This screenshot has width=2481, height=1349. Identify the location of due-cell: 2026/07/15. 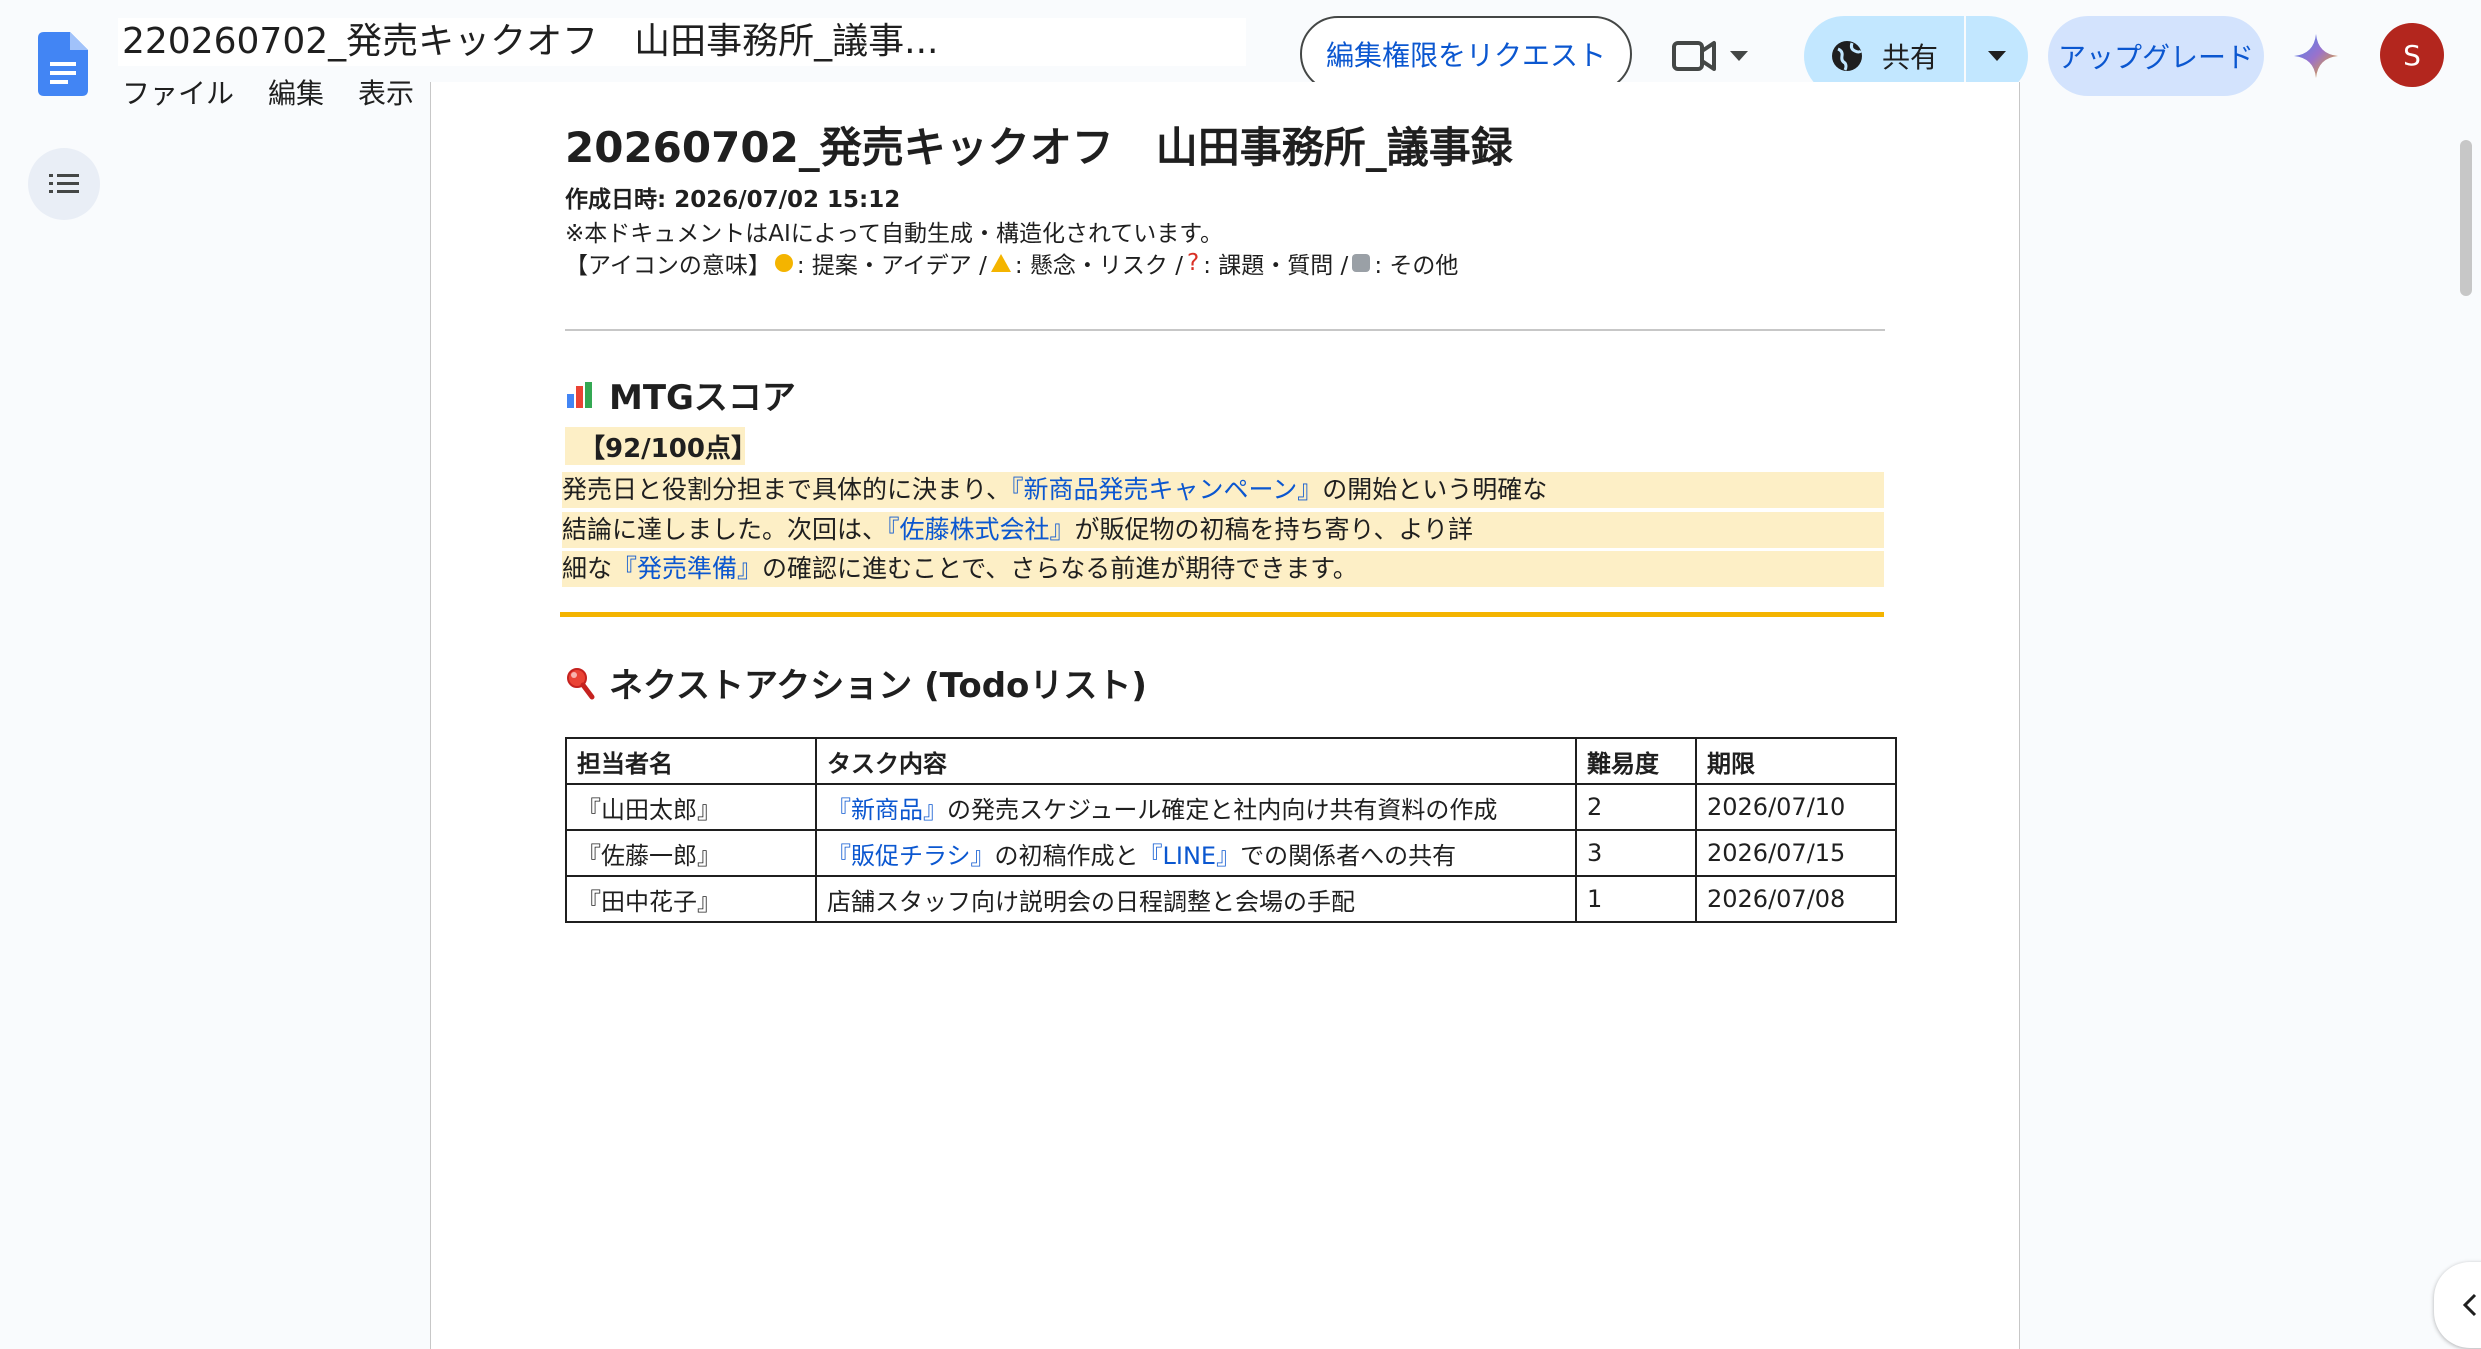
(1796, 853).